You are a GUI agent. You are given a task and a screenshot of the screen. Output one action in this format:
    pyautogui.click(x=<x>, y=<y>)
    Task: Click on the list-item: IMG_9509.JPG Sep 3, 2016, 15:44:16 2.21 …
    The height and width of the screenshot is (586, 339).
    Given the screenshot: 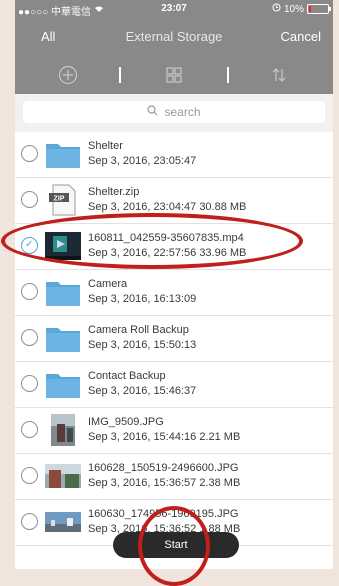 What is the action you would take?
    pyautogui.click(x=174, y=431)
    